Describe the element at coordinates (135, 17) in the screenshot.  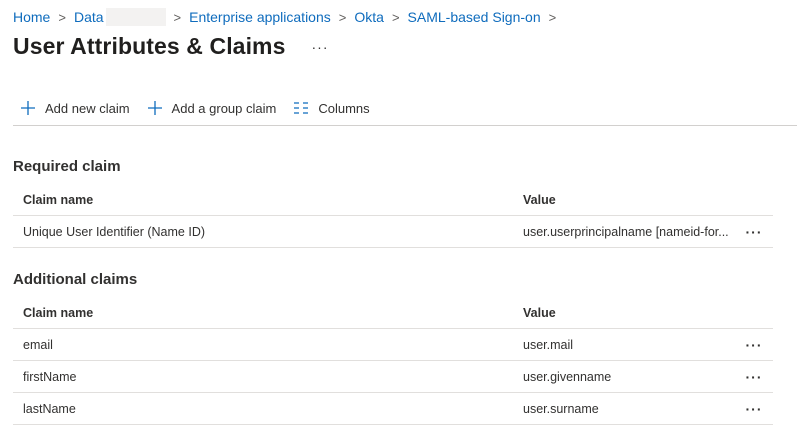
I see `redacted-text` at that location.